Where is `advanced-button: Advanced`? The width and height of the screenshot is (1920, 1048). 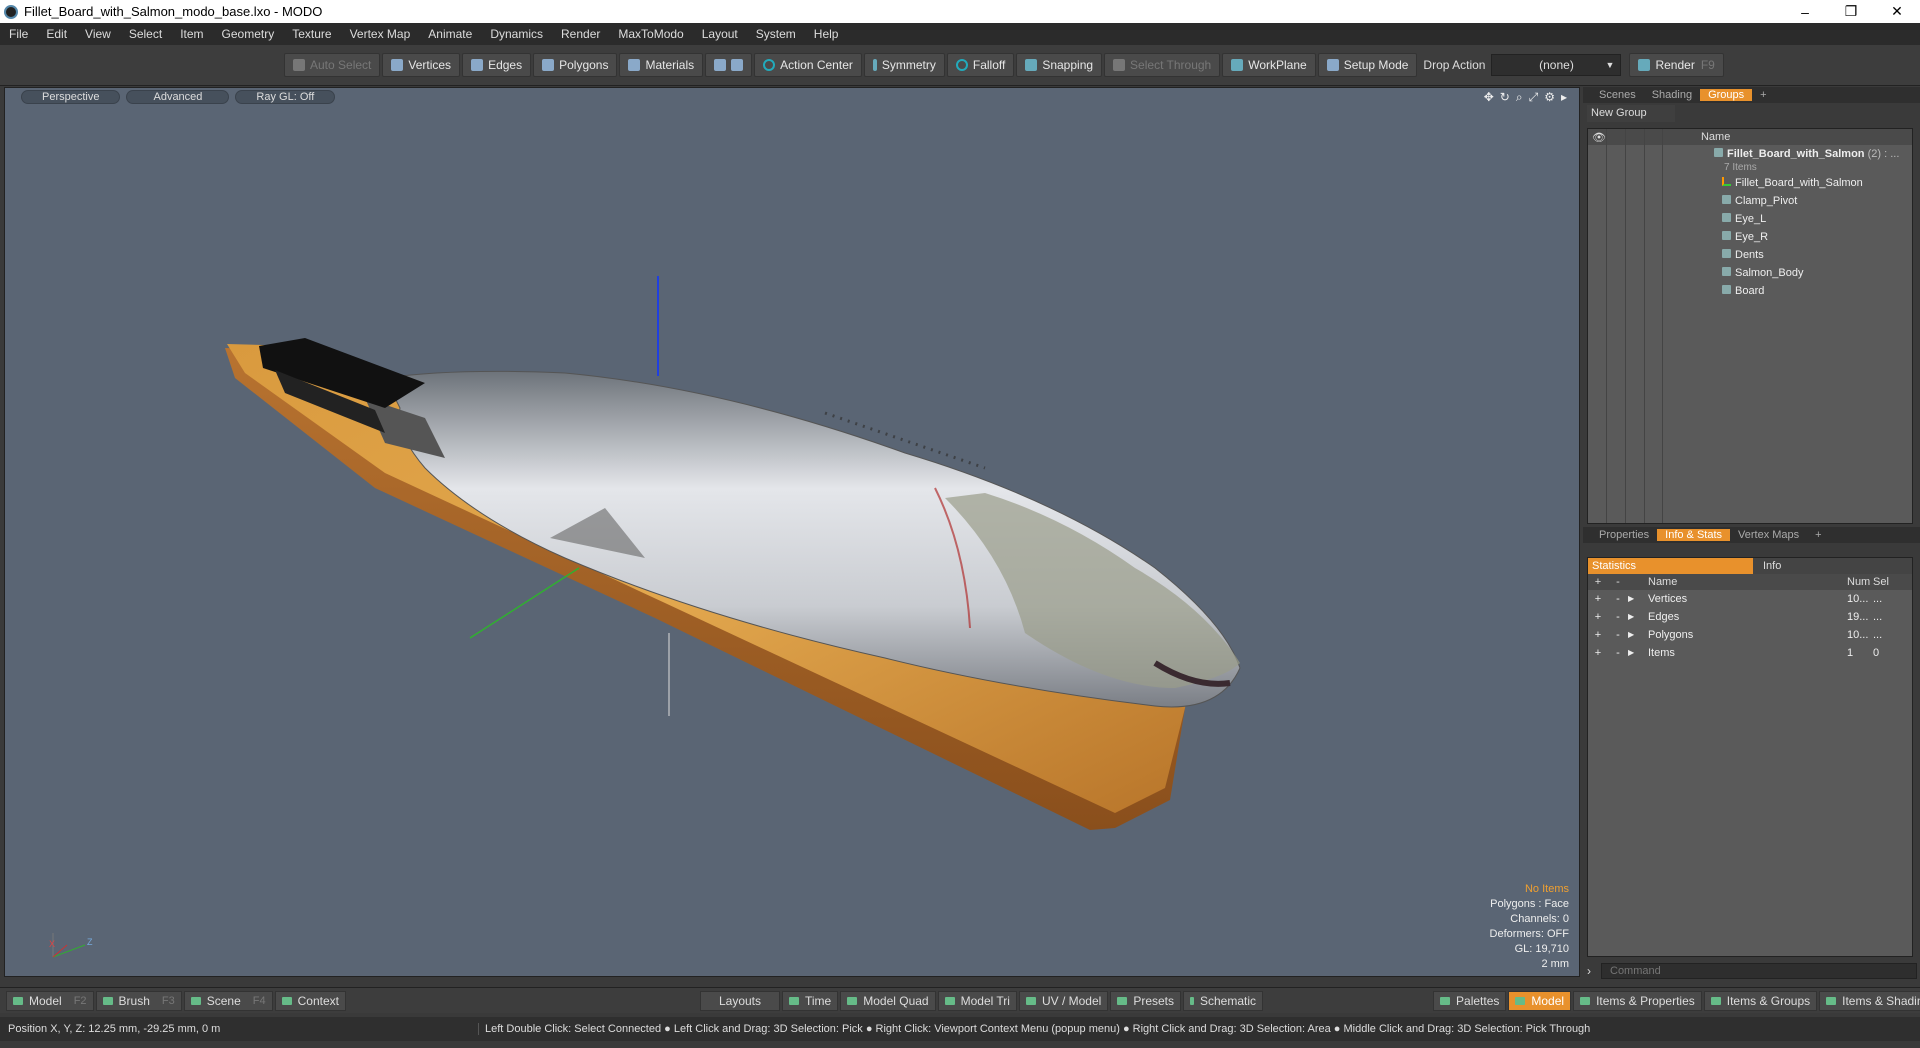
advanced-button: Advanced is located at coordinates (178, 97).